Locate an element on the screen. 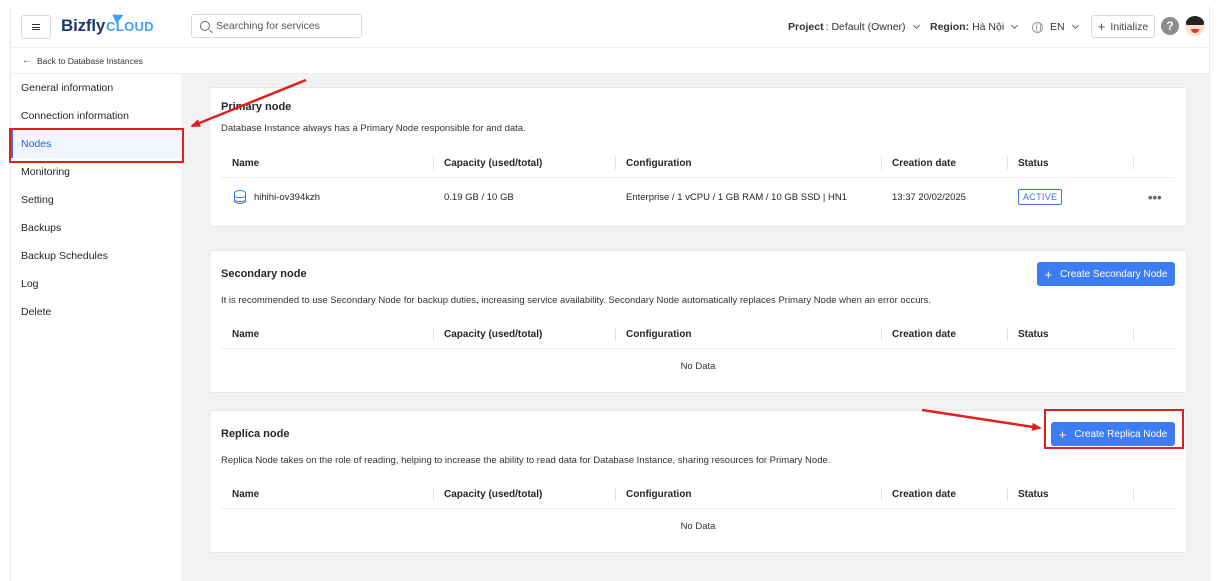  annotation-arrow-nodes is located at coordinates (248, 103).